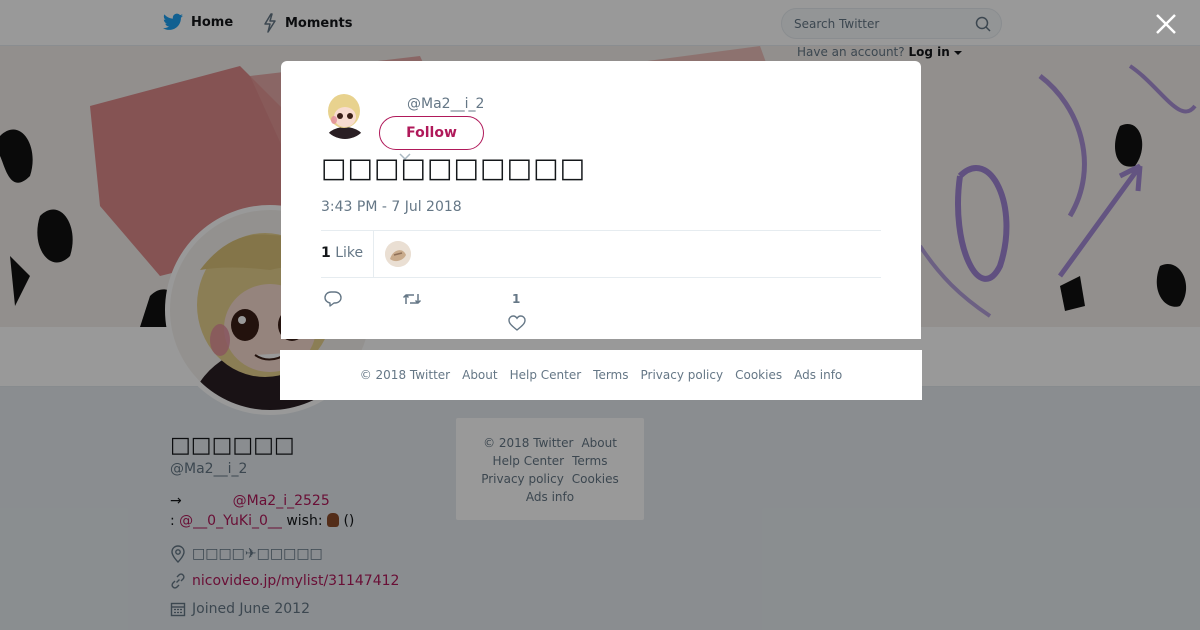 The height and width of the screenshot is (630, 1200). Describe the element at coordinates (758, 375) in the screenshot. I see `modal-footer-cookies-link: Cookies` at that location.